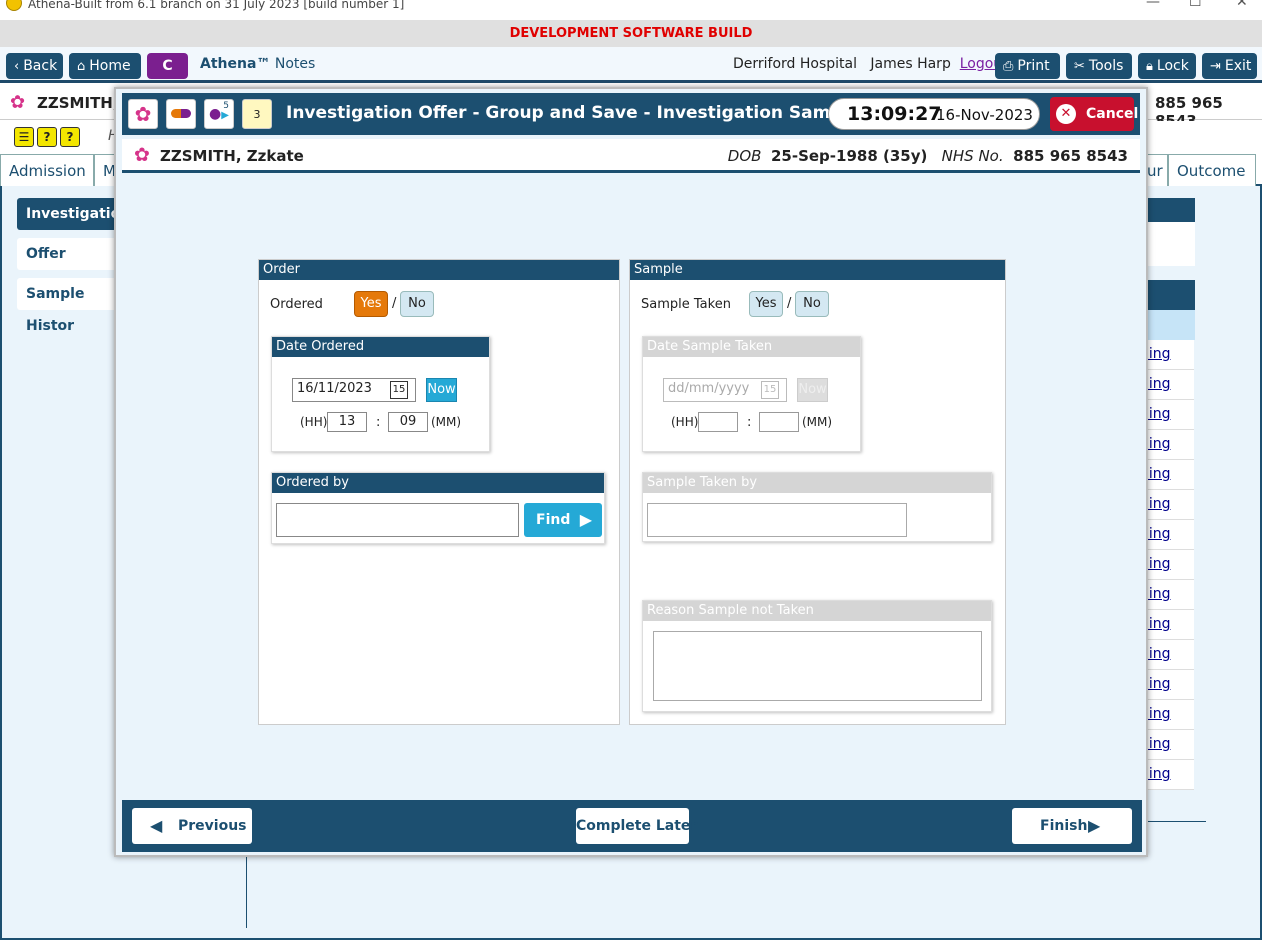 The height and width of the screenshot is (940, 1262). I want to click on lock-button: 🔒︎ Lock, so click(1167, 66).